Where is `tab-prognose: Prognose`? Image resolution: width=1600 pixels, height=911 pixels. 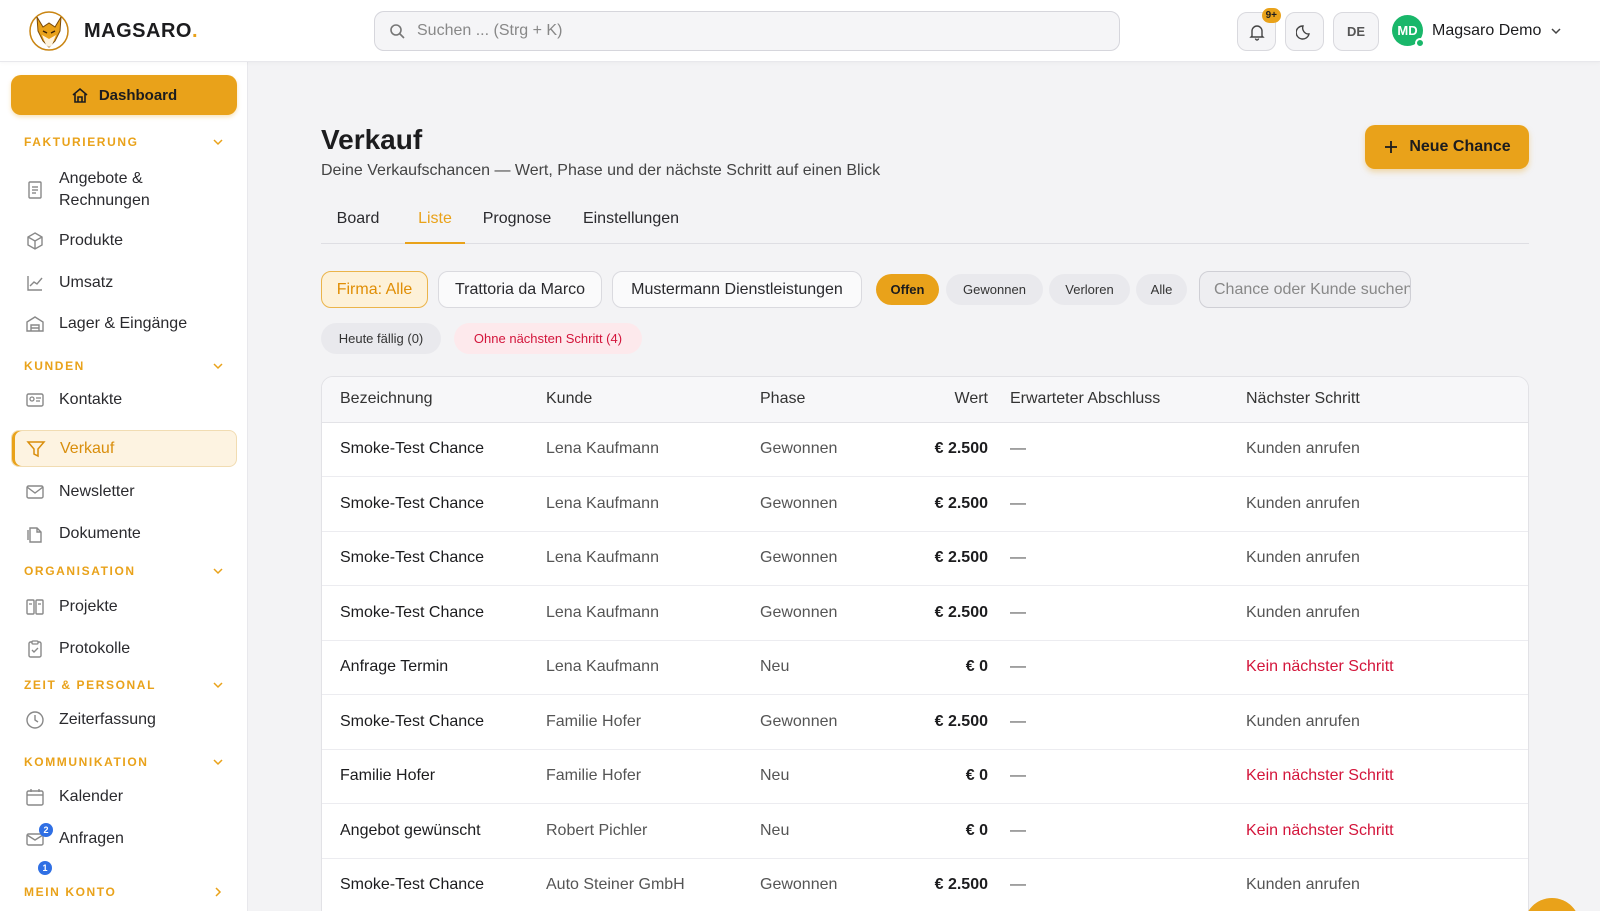
tab-prognose: Prognose is located at coordinates (517, 224).